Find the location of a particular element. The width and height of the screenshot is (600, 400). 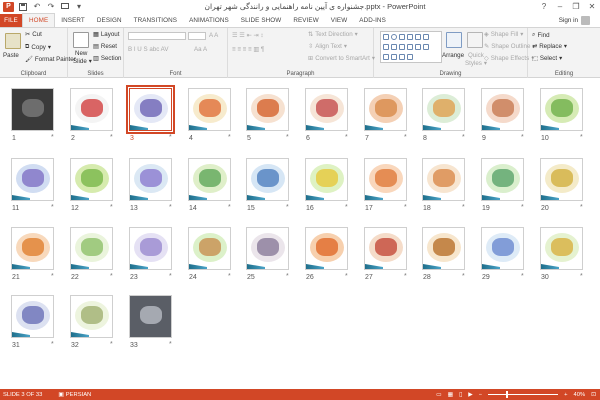

triangle-shape-icon is located at coordinates (418, 37).